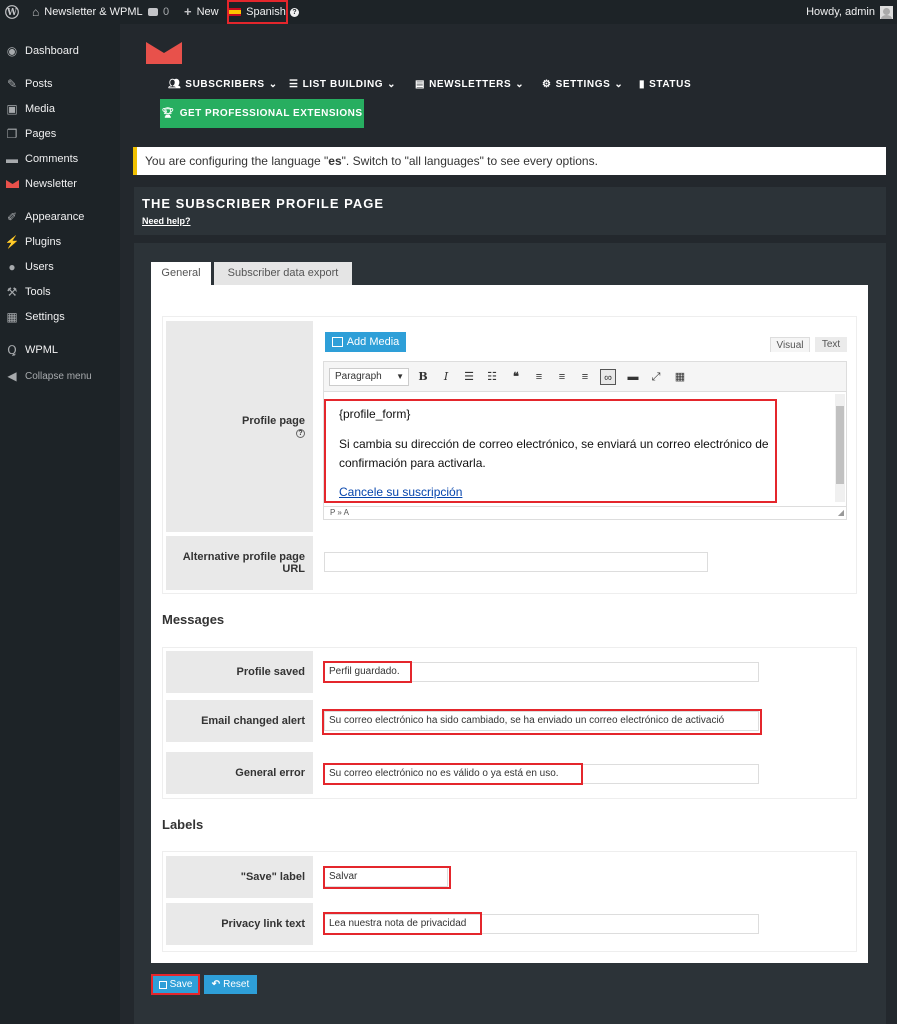  What do you see at coordinates (680, 377) in the screenshot?
I see `toolbar-toggle-icon: ▦` at bounding box center [680, 377].